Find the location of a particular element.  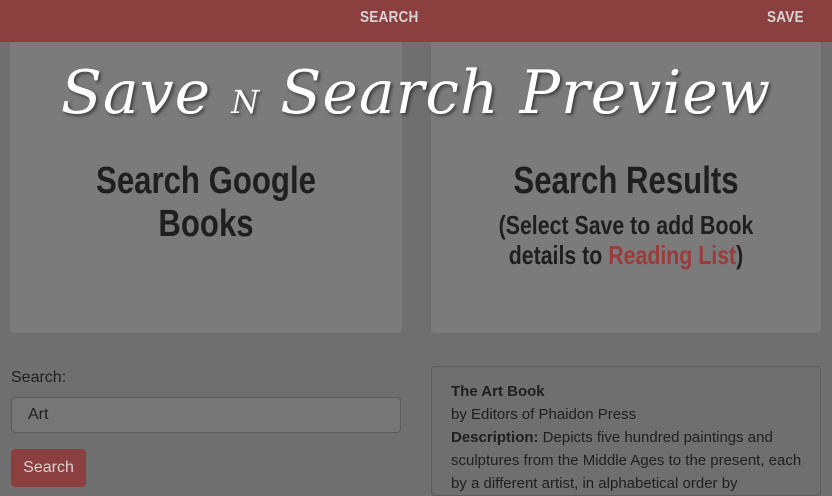

overlay-title-n: N is located at coordinates (246, 102).